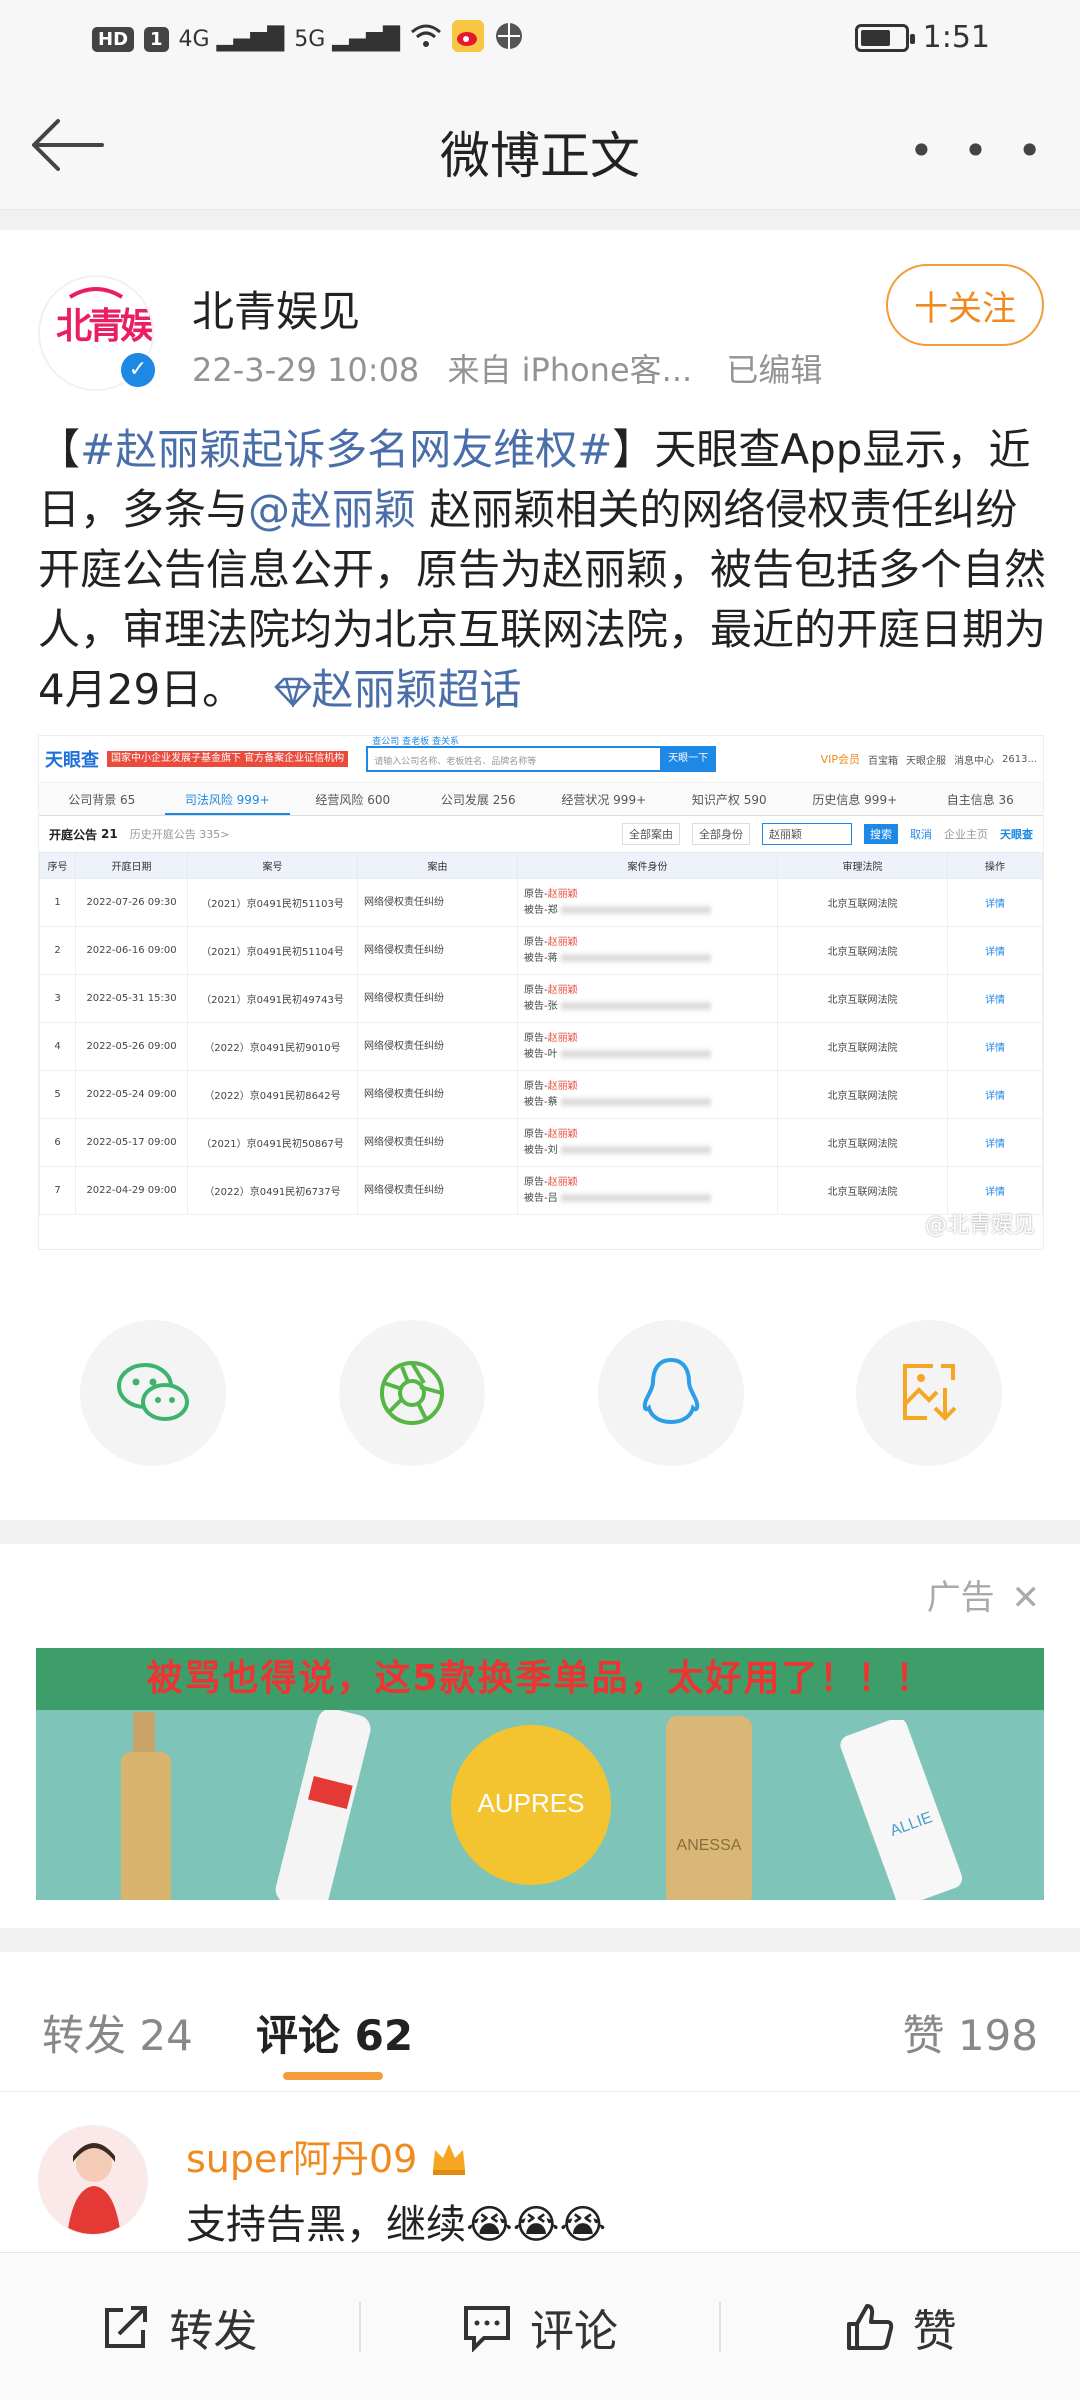 This screenshot has width=1080, height=2400. What do you see at coordinates (72, 760) in the screenshot?
I see `tianyancha-logo: 天眼查` at bounding box center [72, 760].